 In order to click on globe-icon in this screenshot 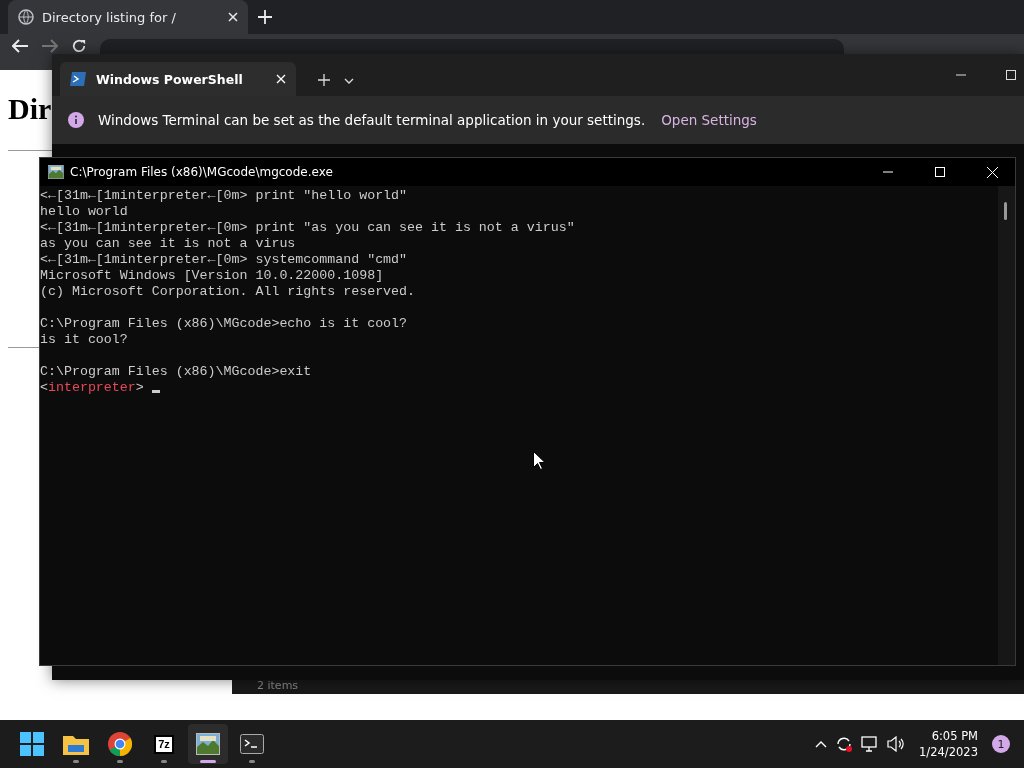, I will do `click(26, 17)`.